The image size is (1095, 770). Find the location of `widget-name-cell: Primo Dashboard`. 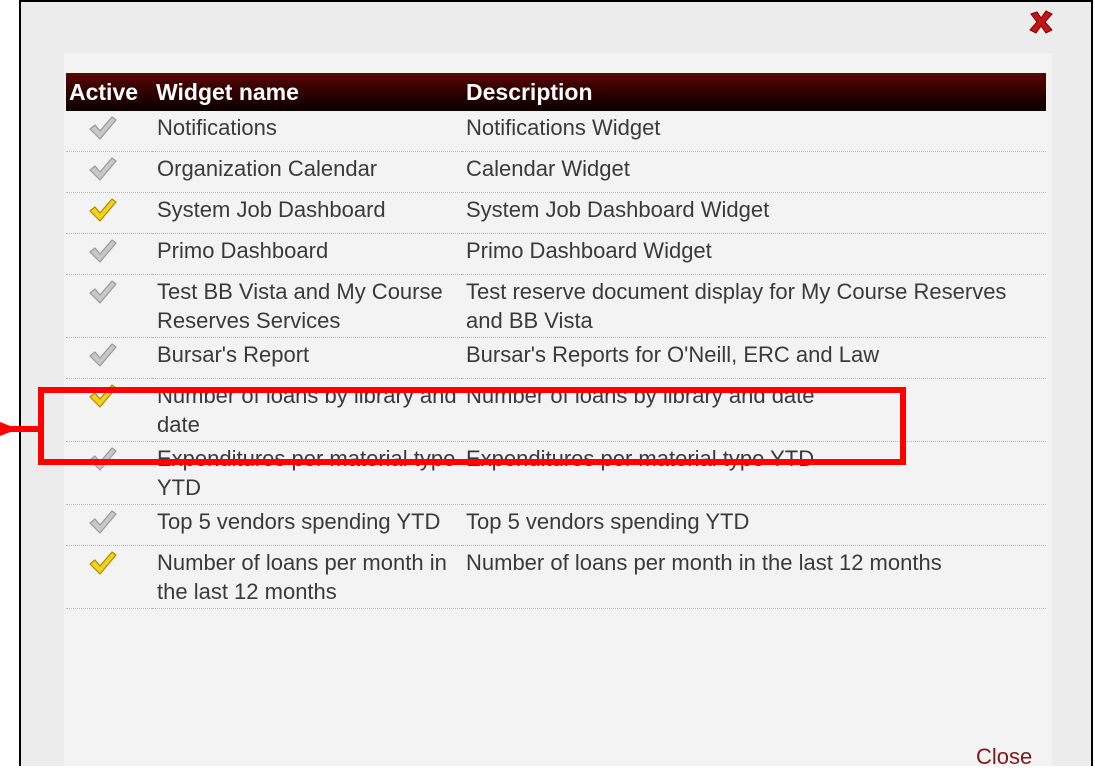

widget-name-cell: Primo Dashboard is located at coordinates (307, 254).